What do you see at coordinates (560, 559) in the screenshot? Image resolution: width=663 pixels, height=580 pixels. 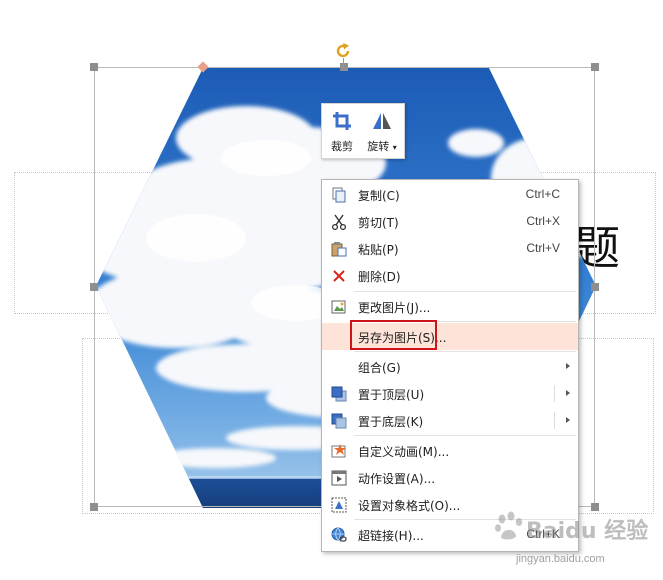 I see `watermark-url: jingyan.baidu.com` at bounding box center [560, 559].